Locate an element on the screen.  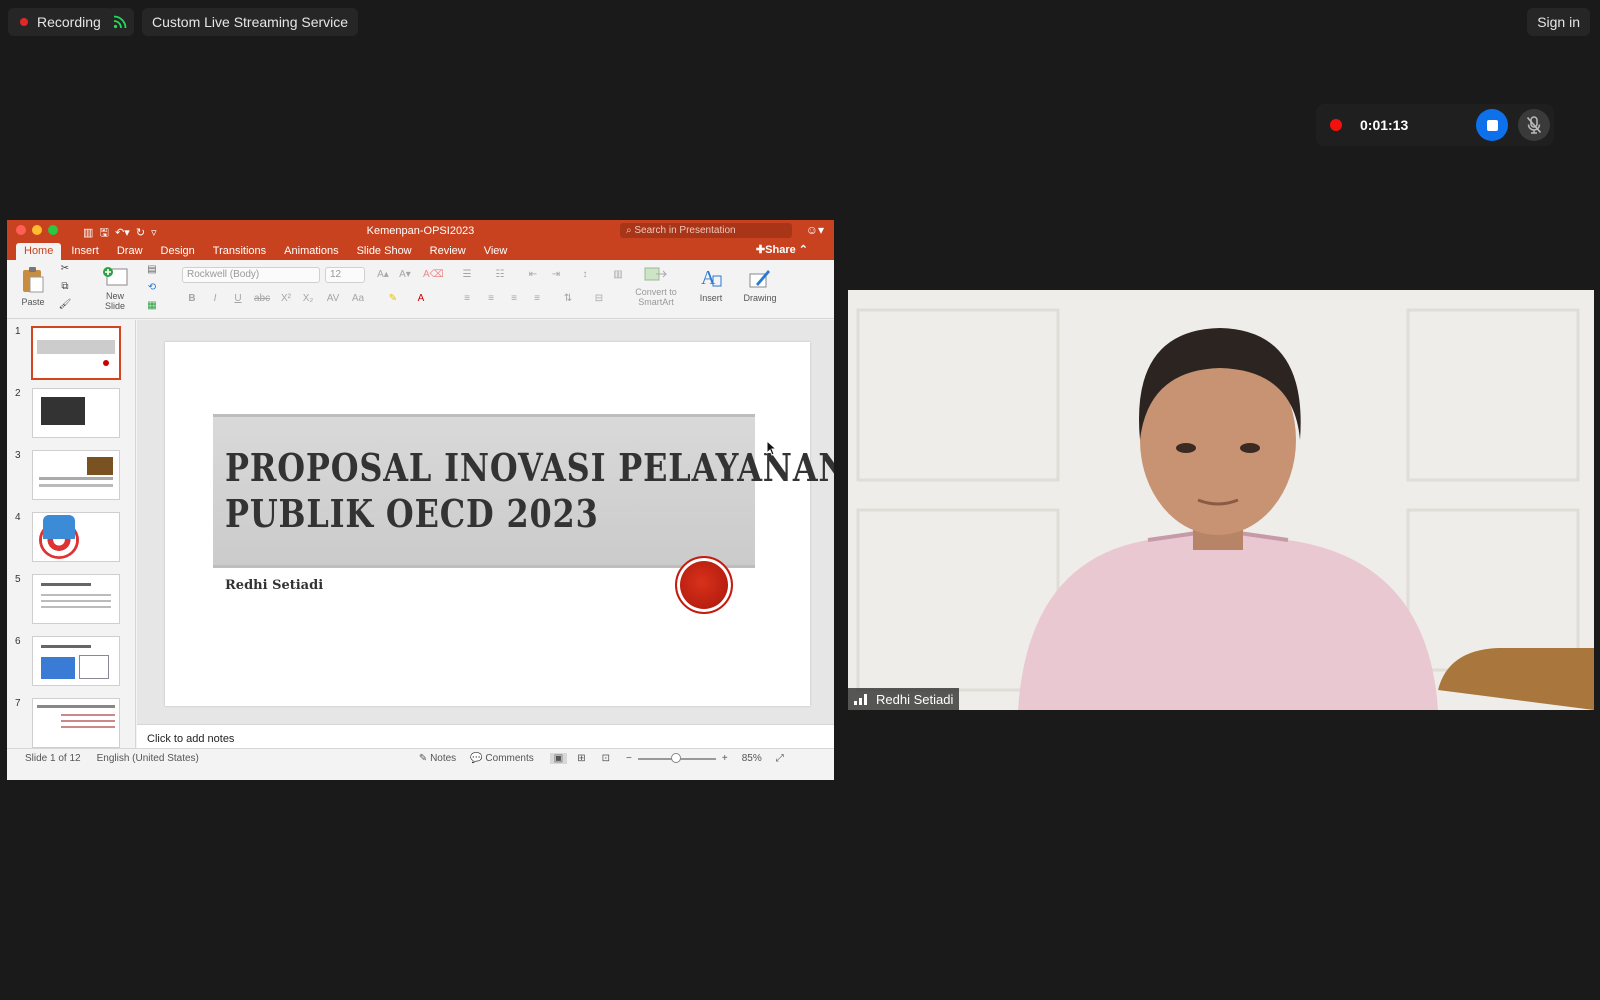
slide-title-line-2: PUBLIK OECD 2023 is located at coordinates (412, 513).